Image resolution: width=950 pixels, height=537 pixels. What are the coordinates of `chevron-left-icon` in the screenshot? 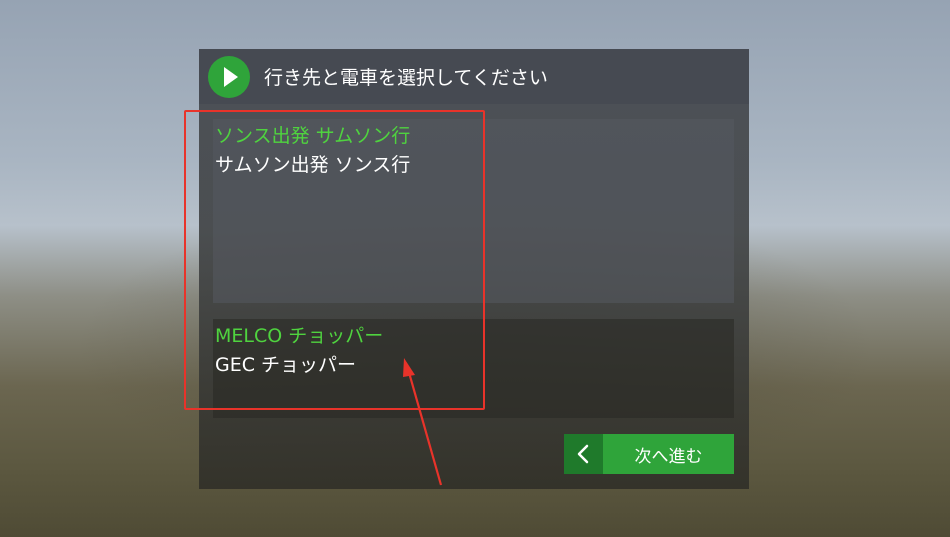 It's located at (583, 454).